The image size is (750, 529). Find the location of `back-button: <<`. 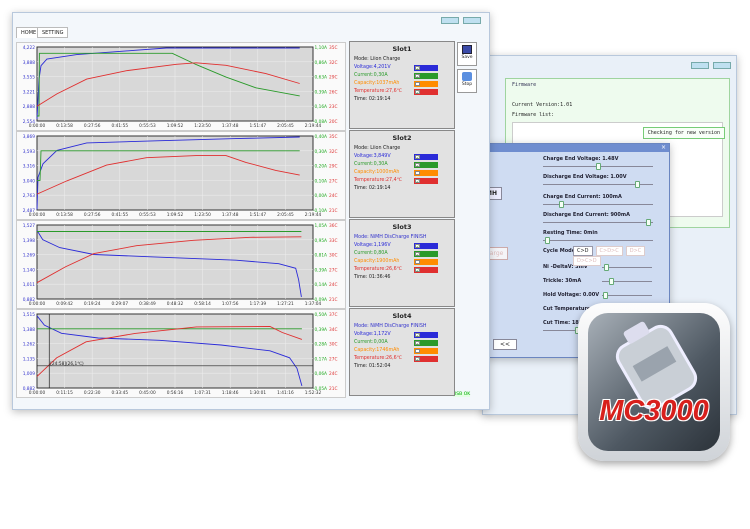

back-button: << is located at coordinates (505, 344).